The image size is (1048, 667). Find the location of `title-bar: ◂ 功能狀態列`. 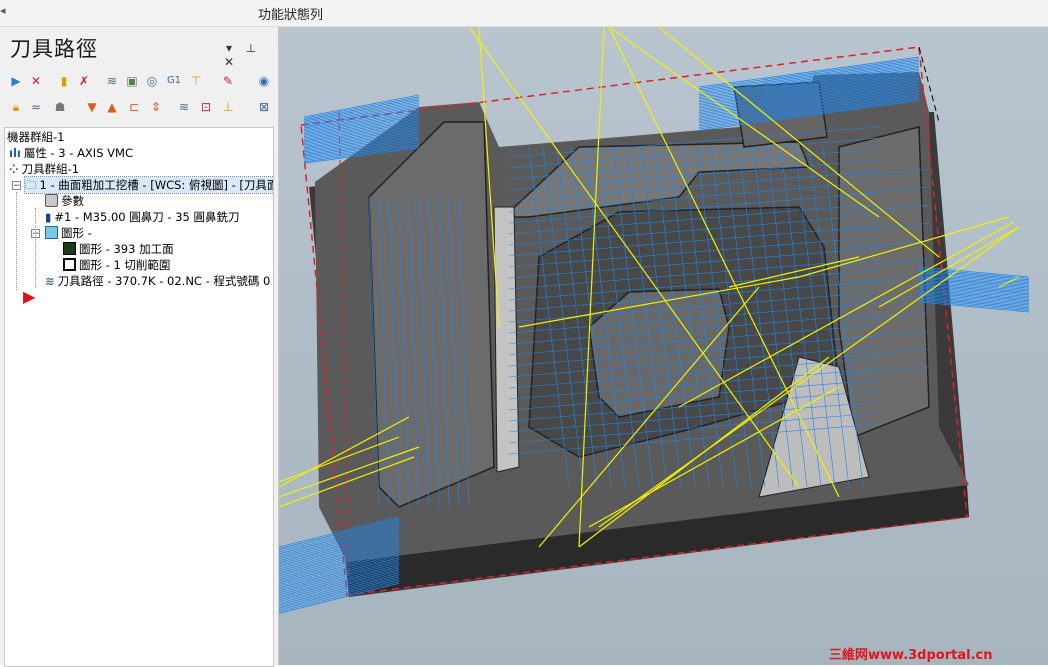

title-bar: ◂ 功能狀態列 is located at coordinates (524, 13).